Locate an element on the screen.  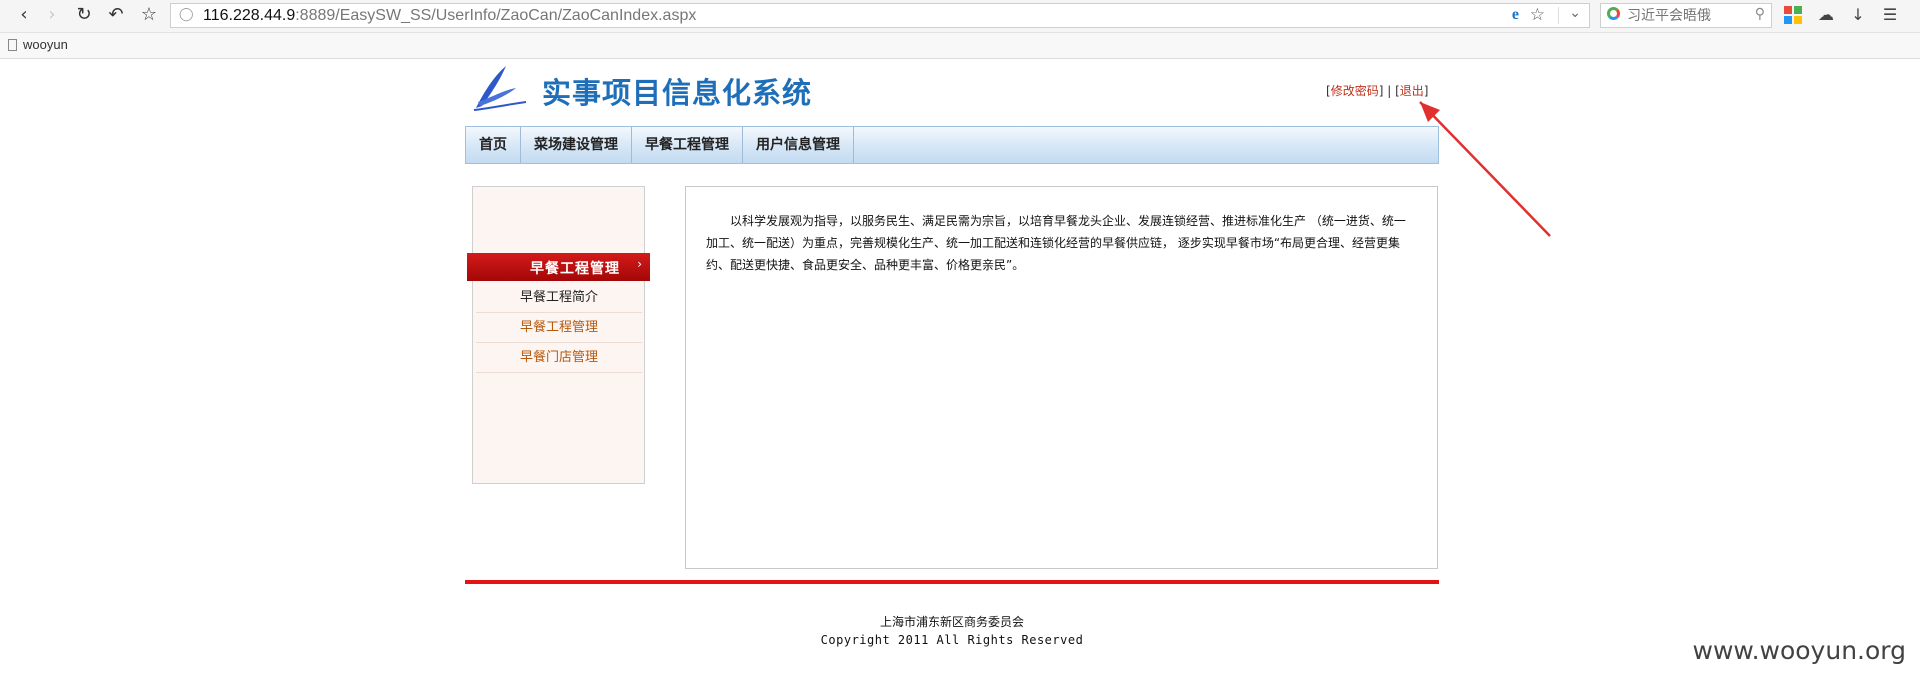
change-password-link: 修改密码 is located at coordinates (1355, 91).